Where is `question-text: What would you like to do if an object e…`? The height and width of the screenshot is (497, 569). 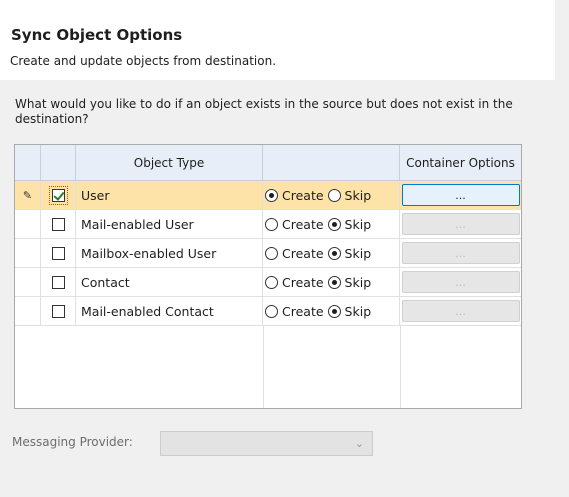 question-text: What would you like to do if an object e… is located at coordinates (264, 111).